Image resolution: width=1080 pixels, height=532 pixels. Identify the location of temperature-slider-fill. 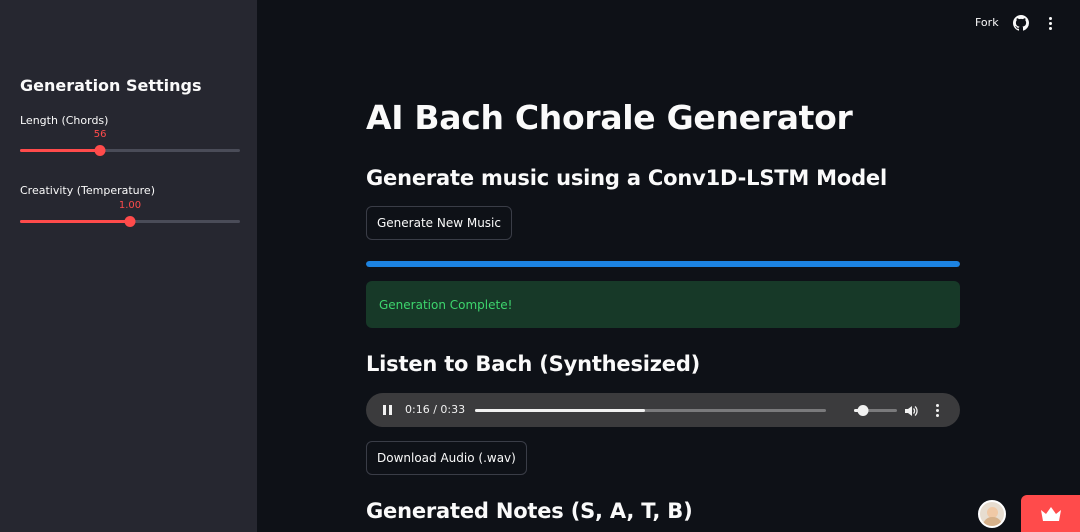
(75, 221).